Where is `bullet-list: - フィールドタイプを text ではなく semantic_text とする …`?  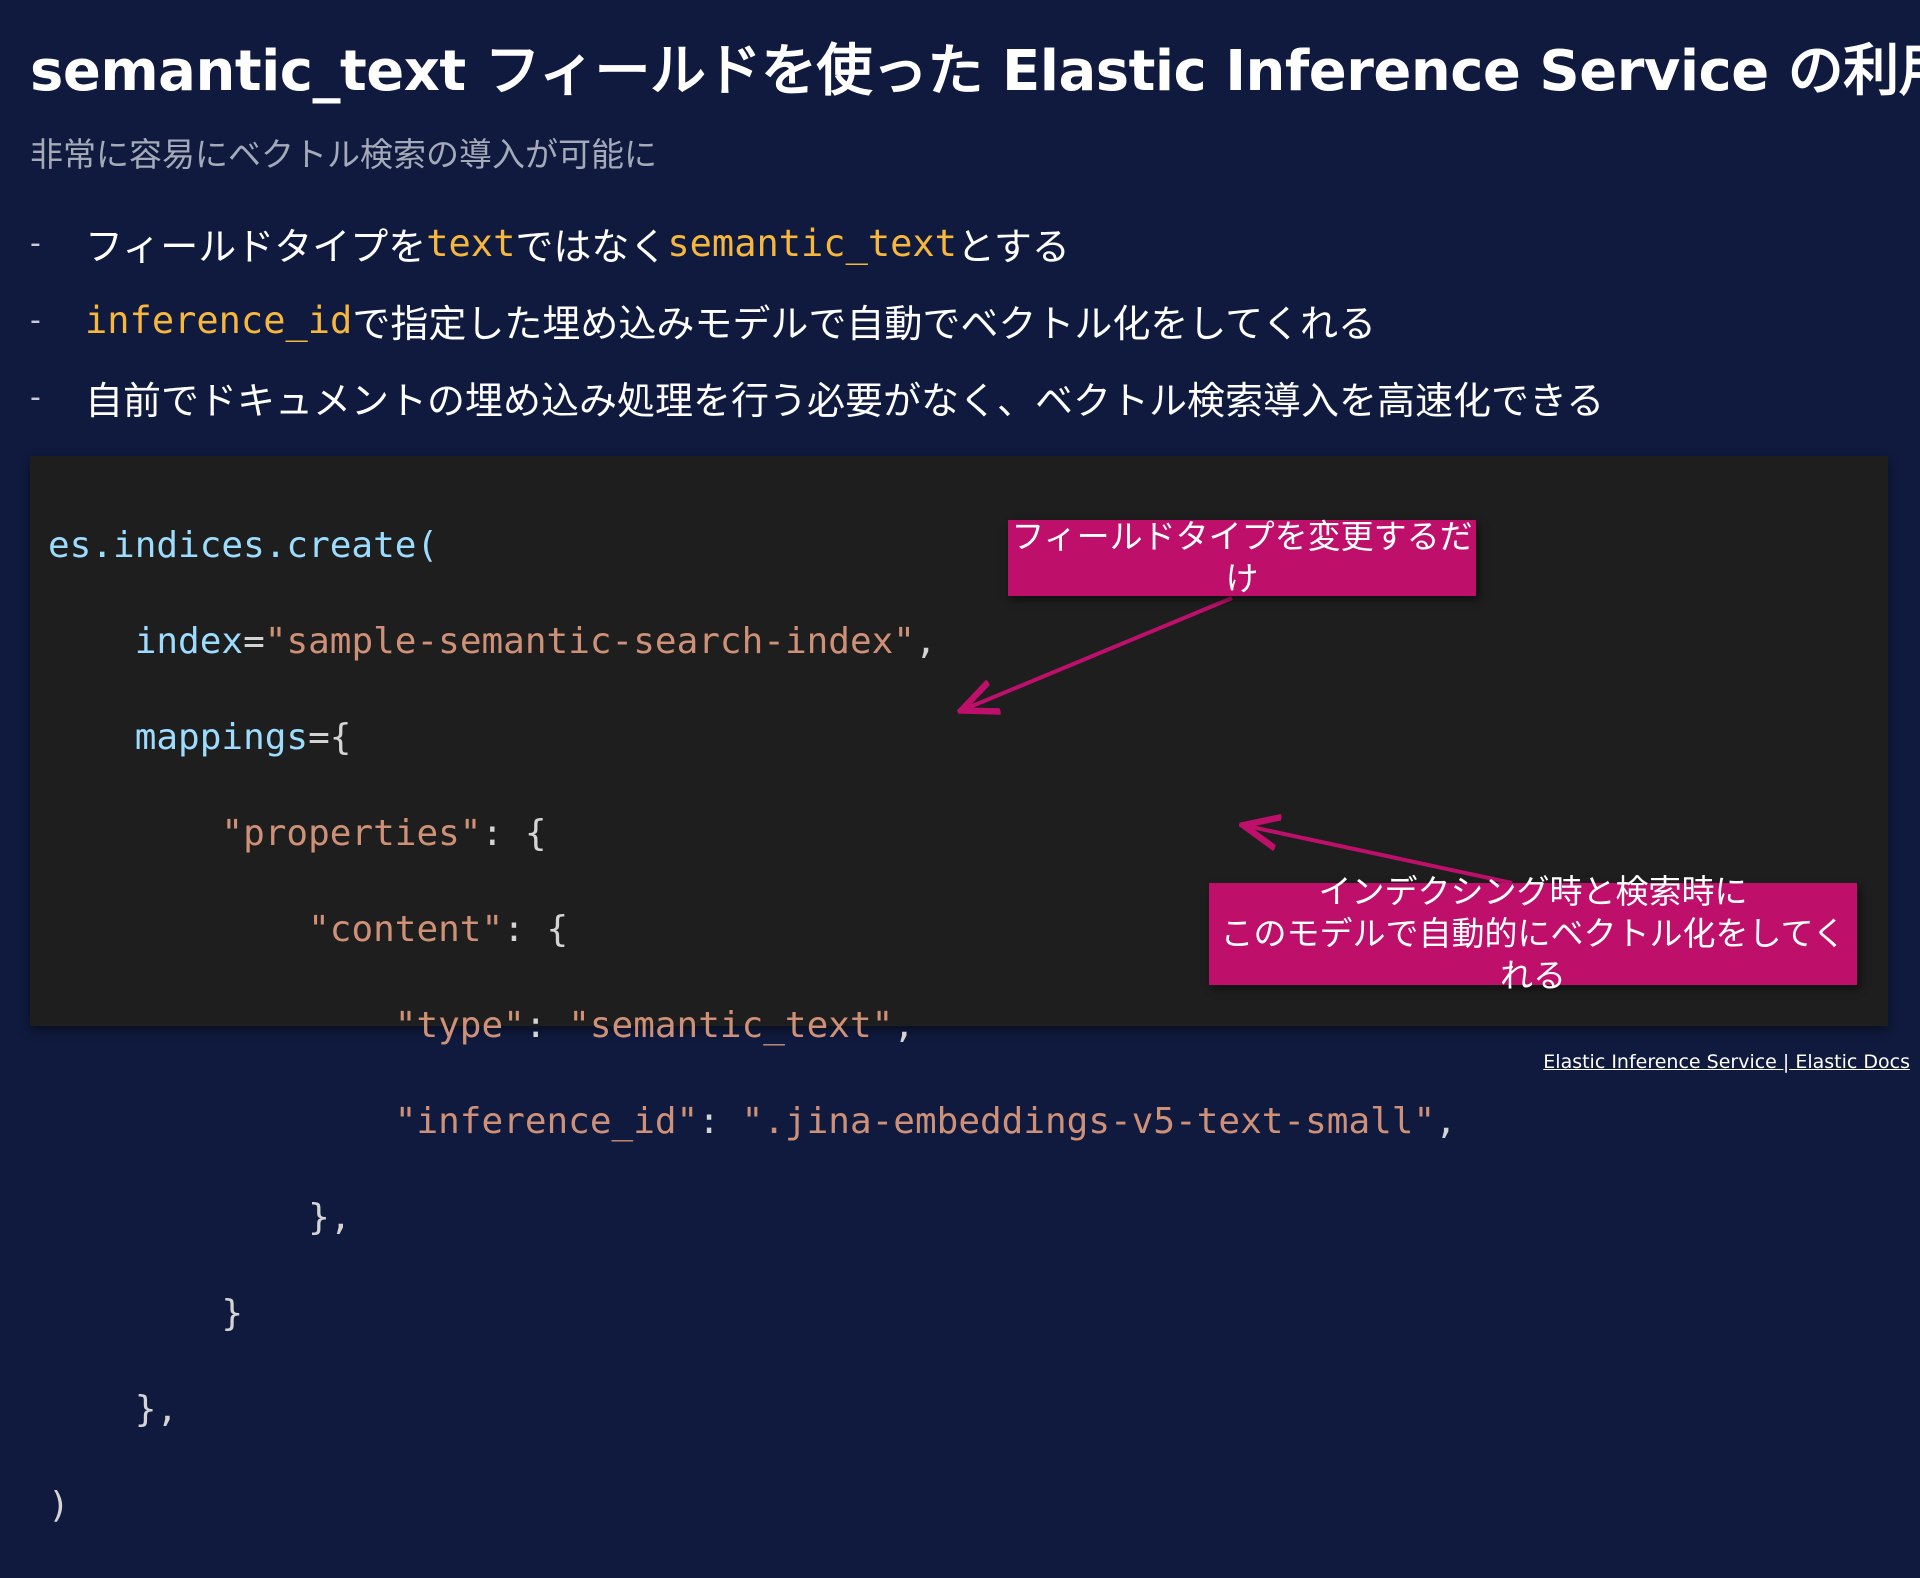 bullet-list: - フィールドタイプを text ではなく semantic_text とする … is located at coordinates (960, 320).